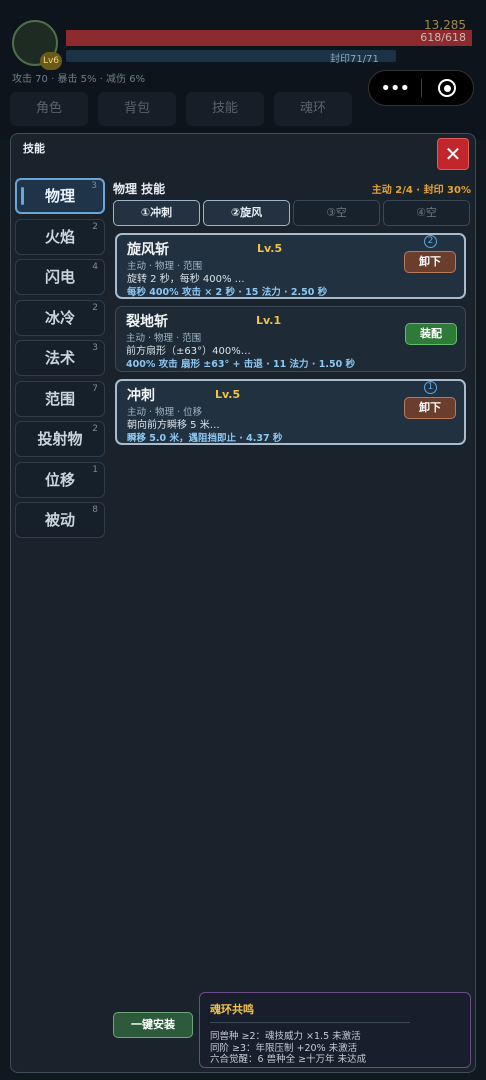 This screenshot has height=1080, width=486. Describe the element at coordinates (246, 213) in the screenshot. I see `slot-2: ②旋风` at that location.